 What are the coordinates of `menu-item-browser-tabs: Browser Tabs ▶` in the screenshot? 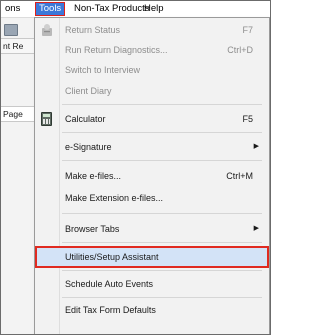 It's located at (152, 229).